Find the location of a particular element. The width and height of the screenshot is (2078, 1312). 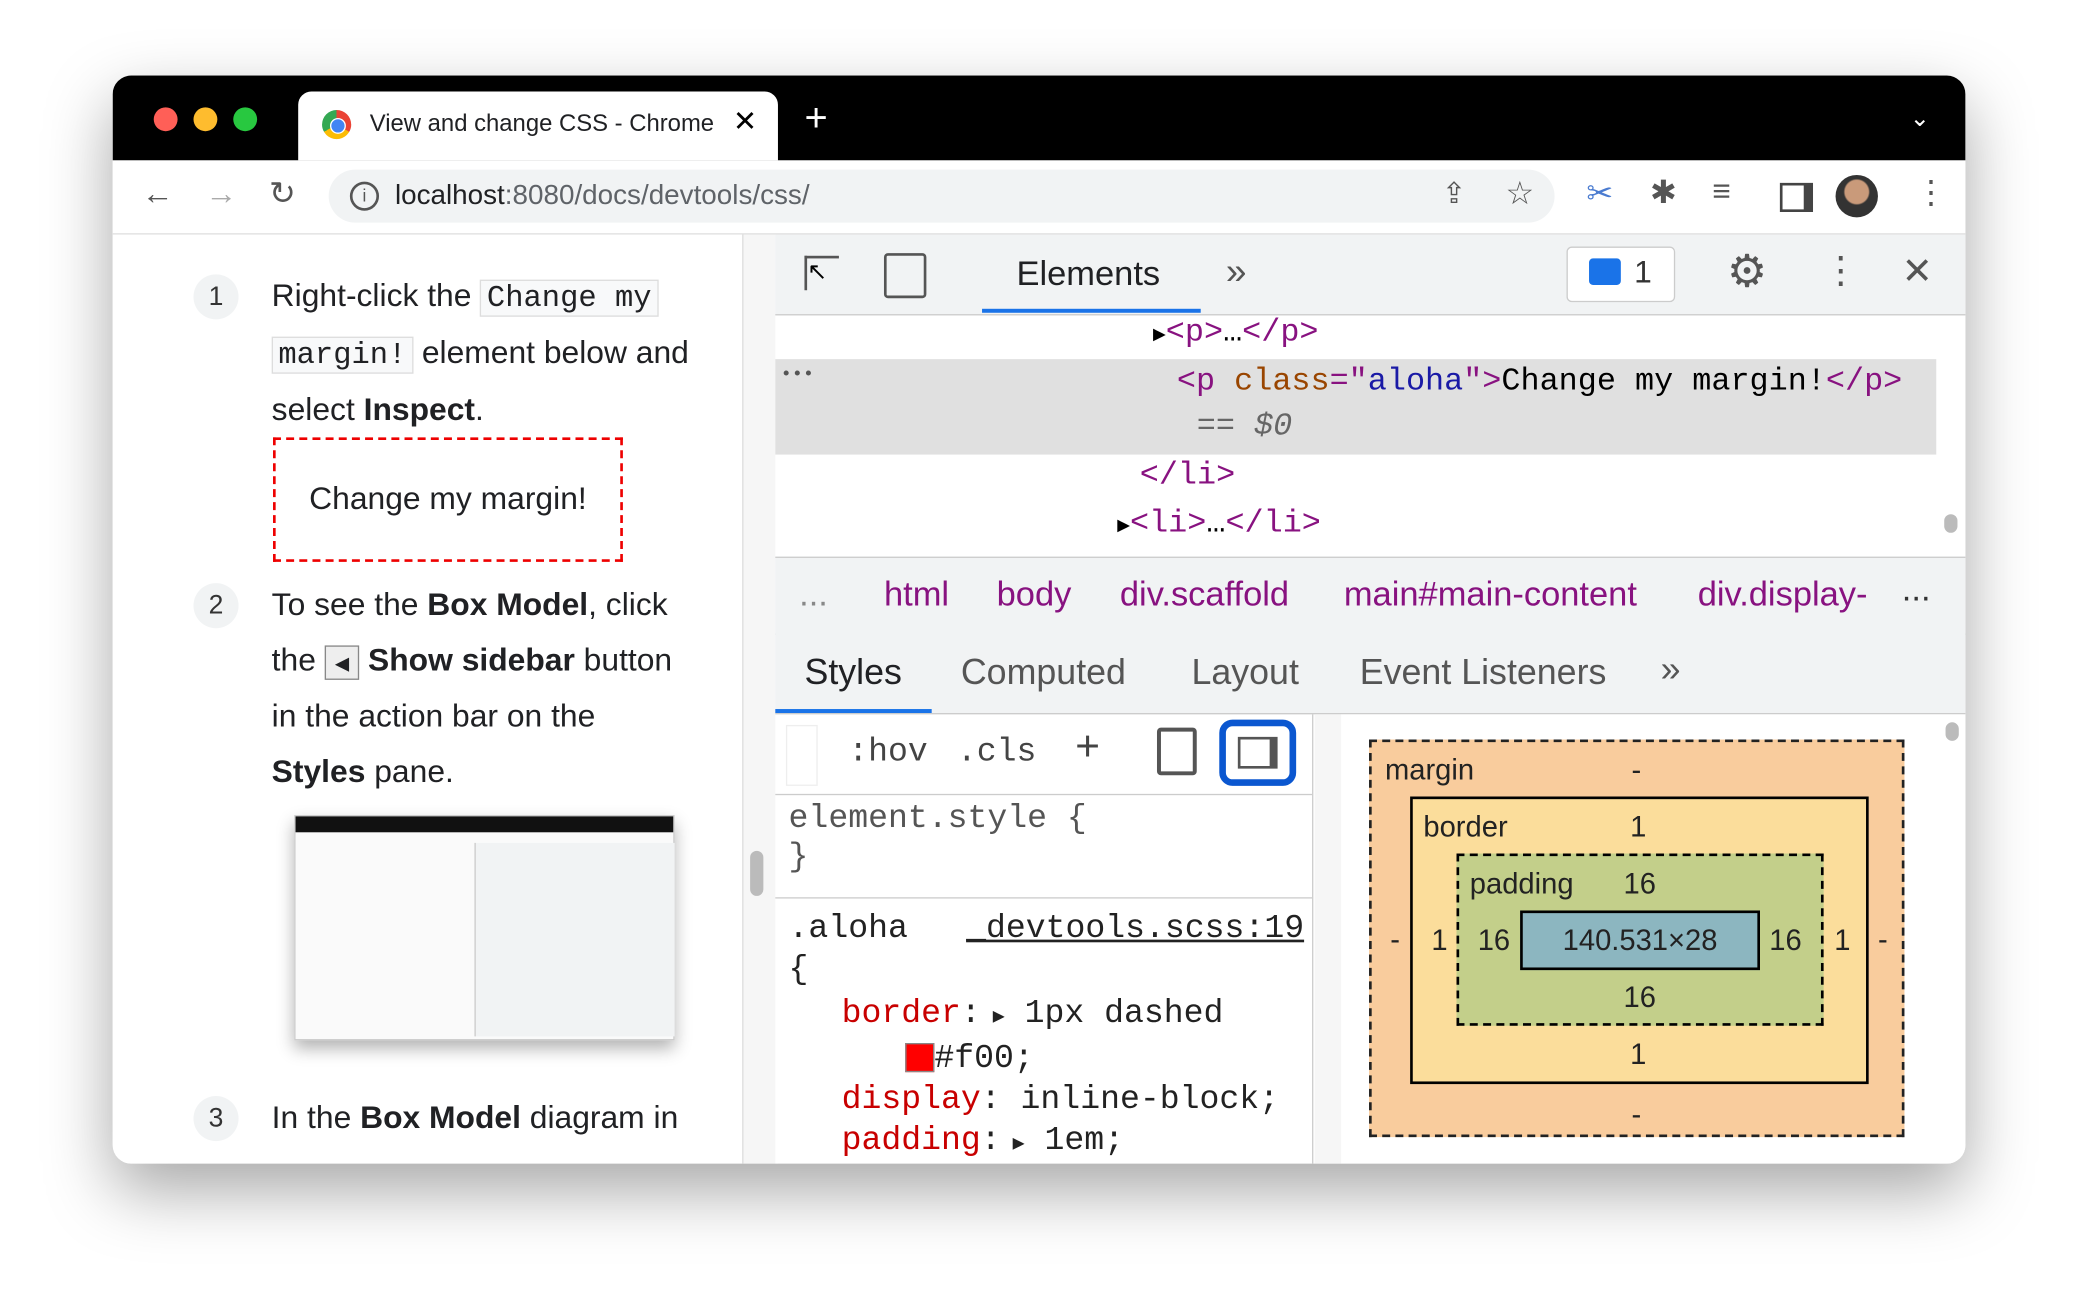

crumb-div-scaffold: div.scaffold is located at coordinates (1204, 594).